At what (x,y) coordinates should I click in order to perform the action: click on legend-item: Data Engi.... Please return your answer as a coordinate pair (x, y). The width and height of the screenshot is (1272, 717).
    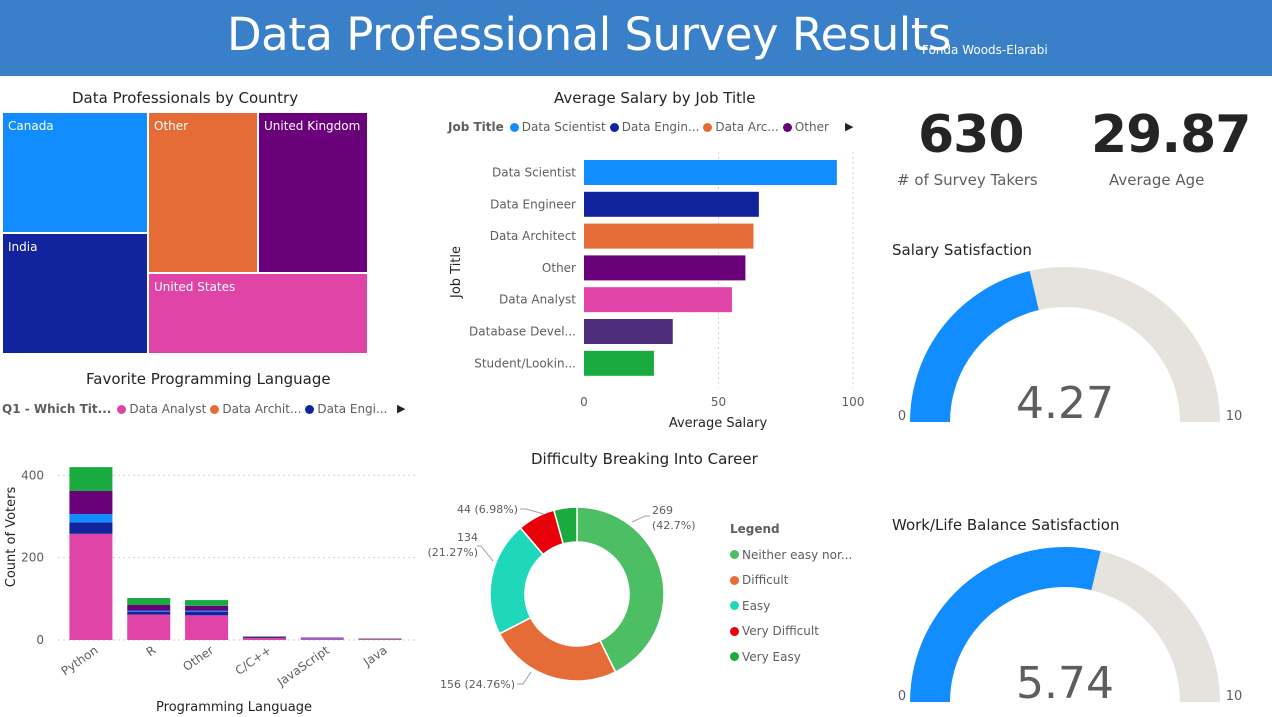
    Looking at the image, I should click on (346, 409).